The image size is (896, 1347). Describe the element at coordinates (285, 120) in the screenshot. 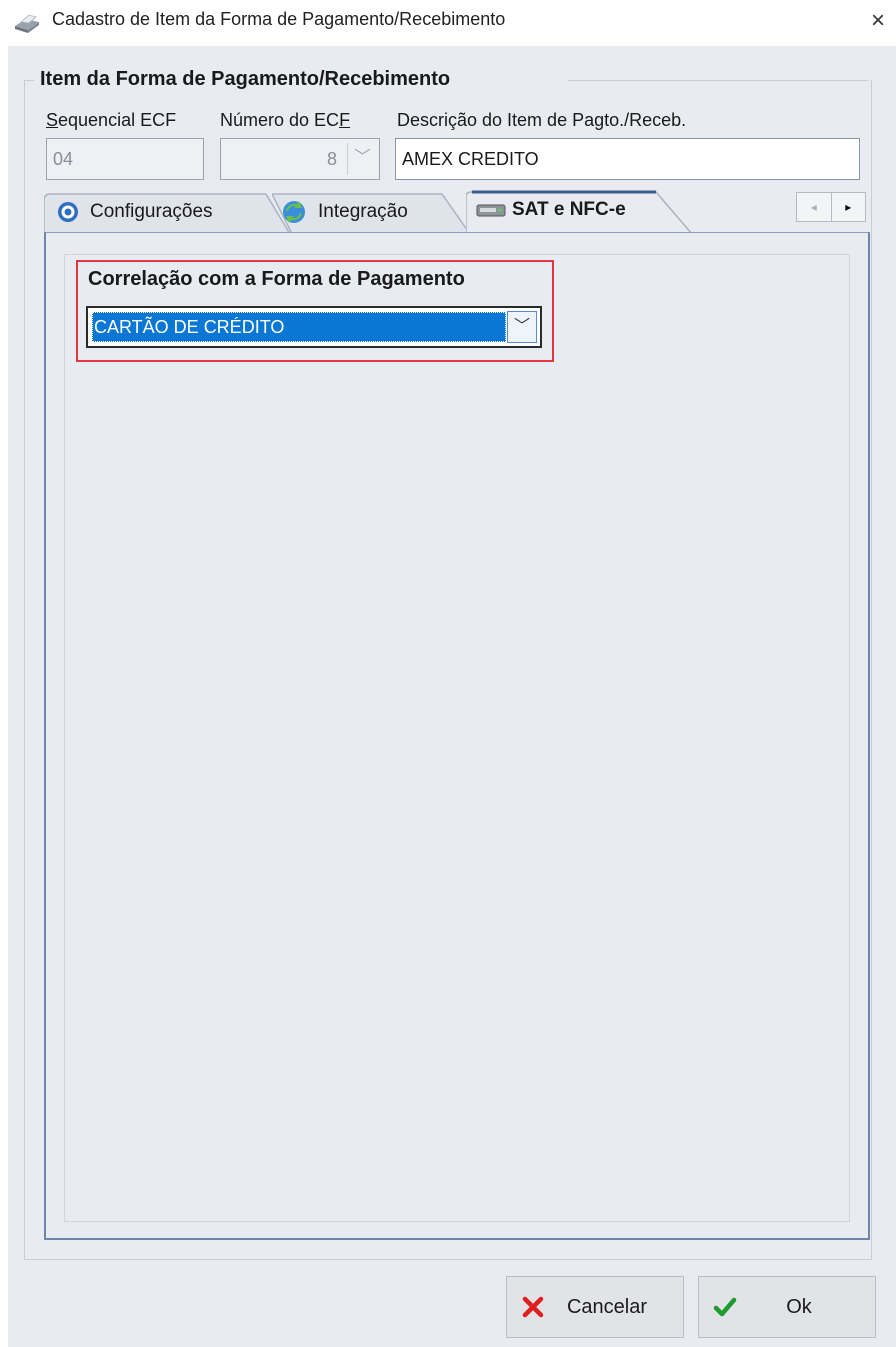

I see `numero-label: Número do ECF` at that location.